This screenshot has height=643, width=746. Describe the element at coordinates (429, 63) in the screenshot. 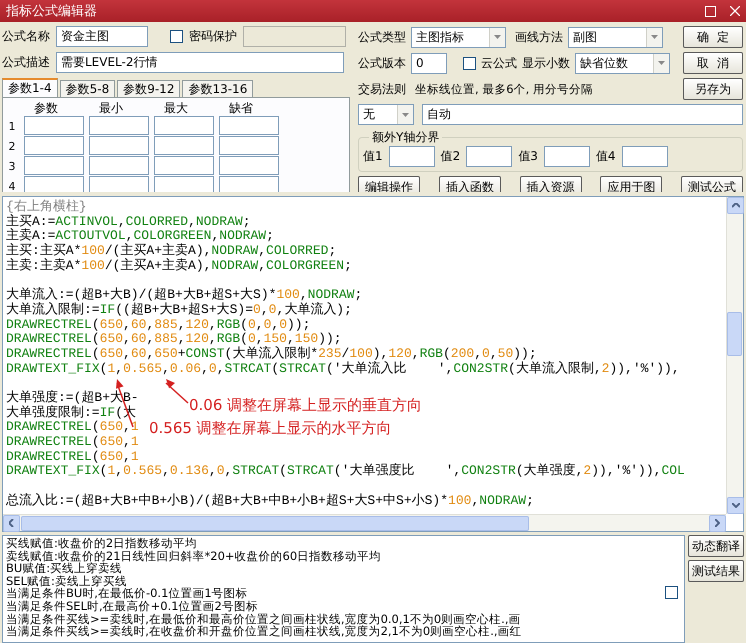

I see `version-field: 0` at that location.